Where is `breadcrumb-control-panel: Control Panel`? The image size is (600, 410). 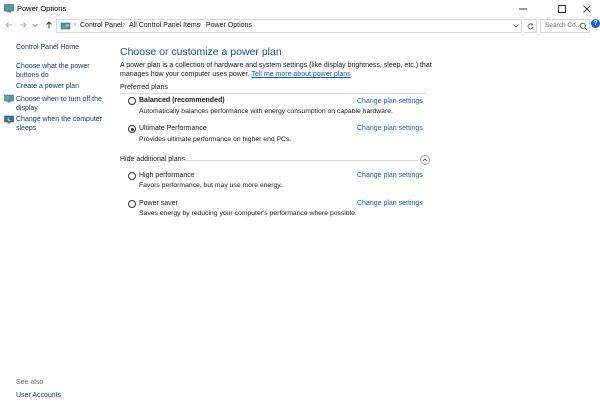 breadcrumb-control-panel: Control Panel is located at coordinates (101, 25).